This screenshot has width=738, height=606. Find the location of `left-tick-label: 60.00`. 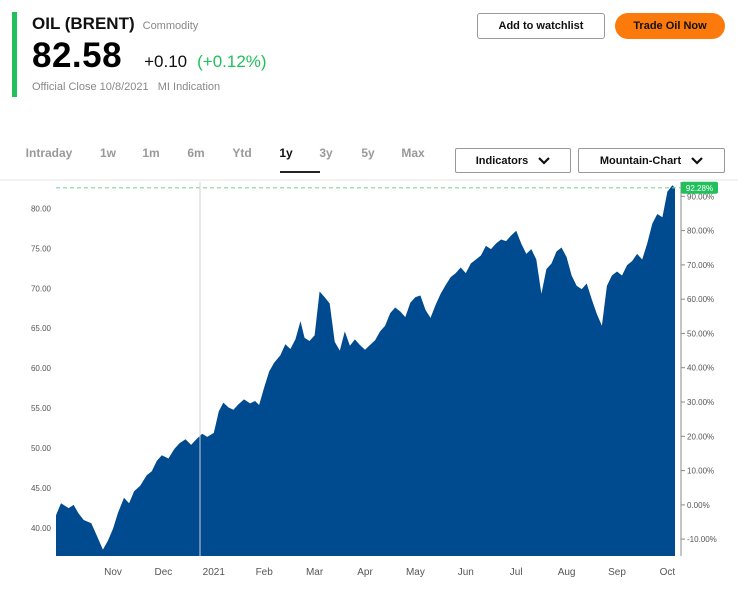

left-tick-label: 60.00 is located at coordinates (41, 368).